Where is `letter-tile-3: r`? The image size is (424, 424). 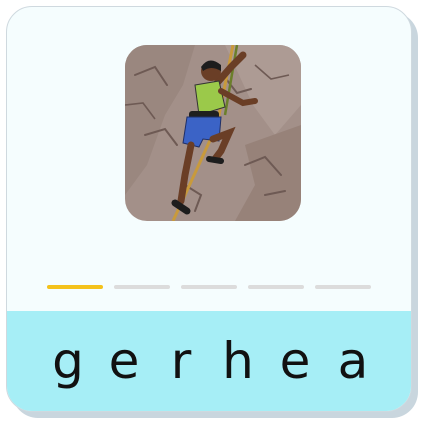 letter-tile-3: r is located at coordinates (181, 361).